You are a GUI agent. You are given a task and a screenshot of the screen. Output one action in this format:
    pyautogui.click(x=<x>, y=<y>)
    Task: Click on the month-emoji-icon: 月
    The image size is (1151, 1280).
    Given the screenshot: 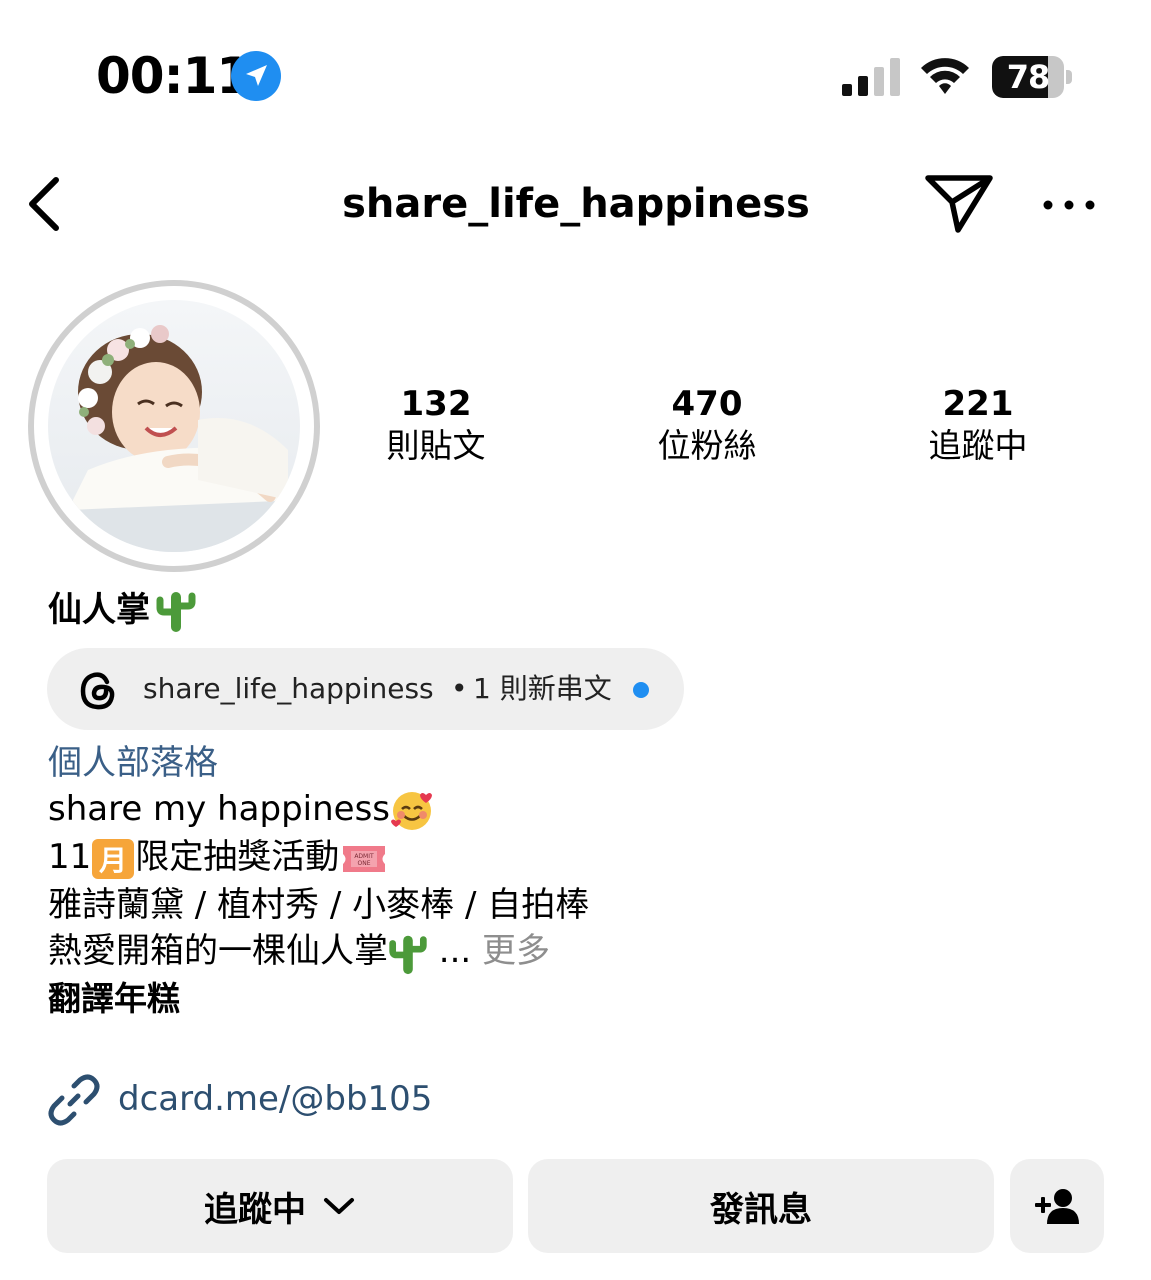 What is the action you would take?
    pyautogui.click(x=113, y=858)
    